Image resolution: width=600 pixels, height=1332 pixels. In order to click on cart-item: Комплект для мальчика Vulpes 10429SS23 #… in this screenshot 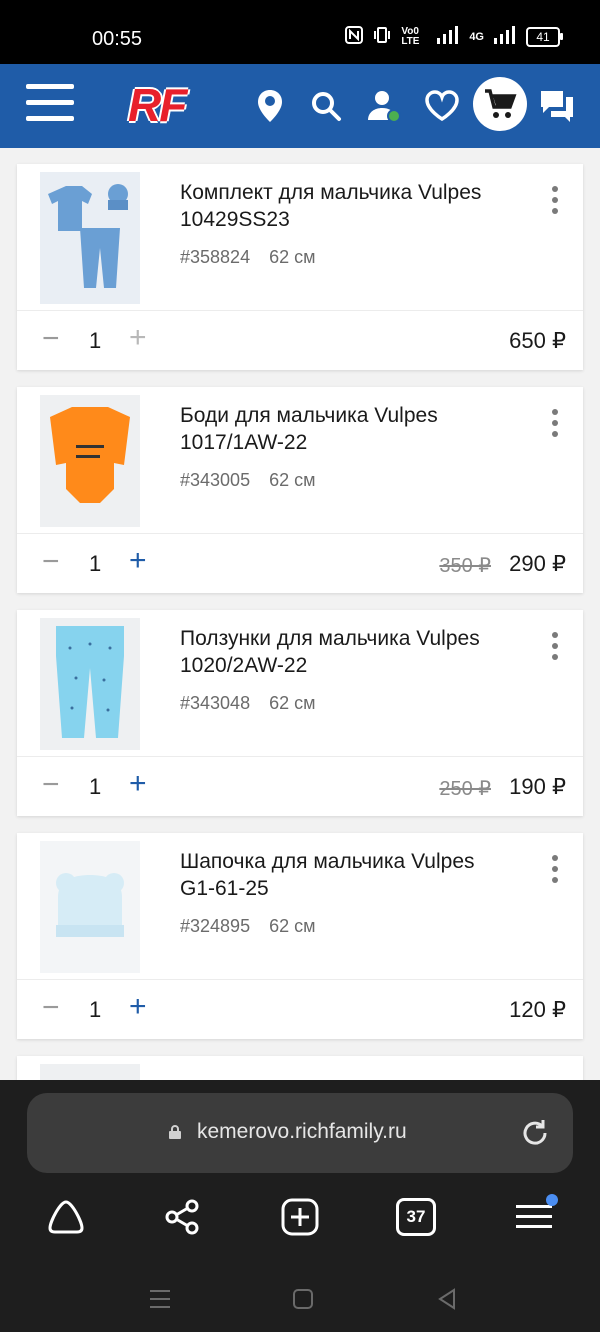, I will do `click(300, 267)`.